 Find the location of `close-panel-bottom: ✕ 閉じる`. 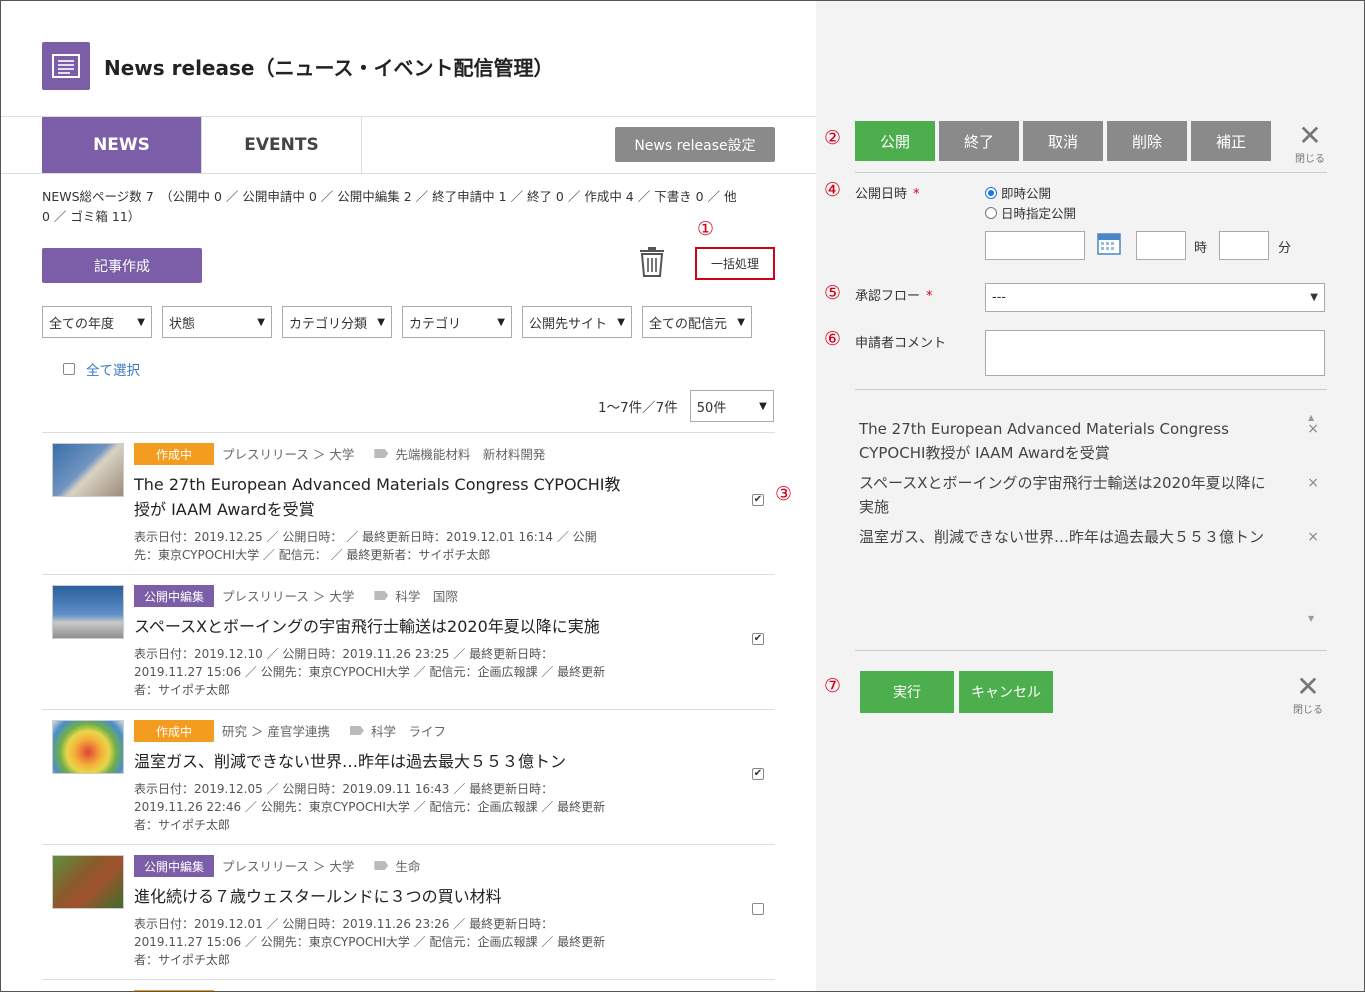

close-panel-bottom: ✕ 閉じる is located at coordinates (1308, 695).